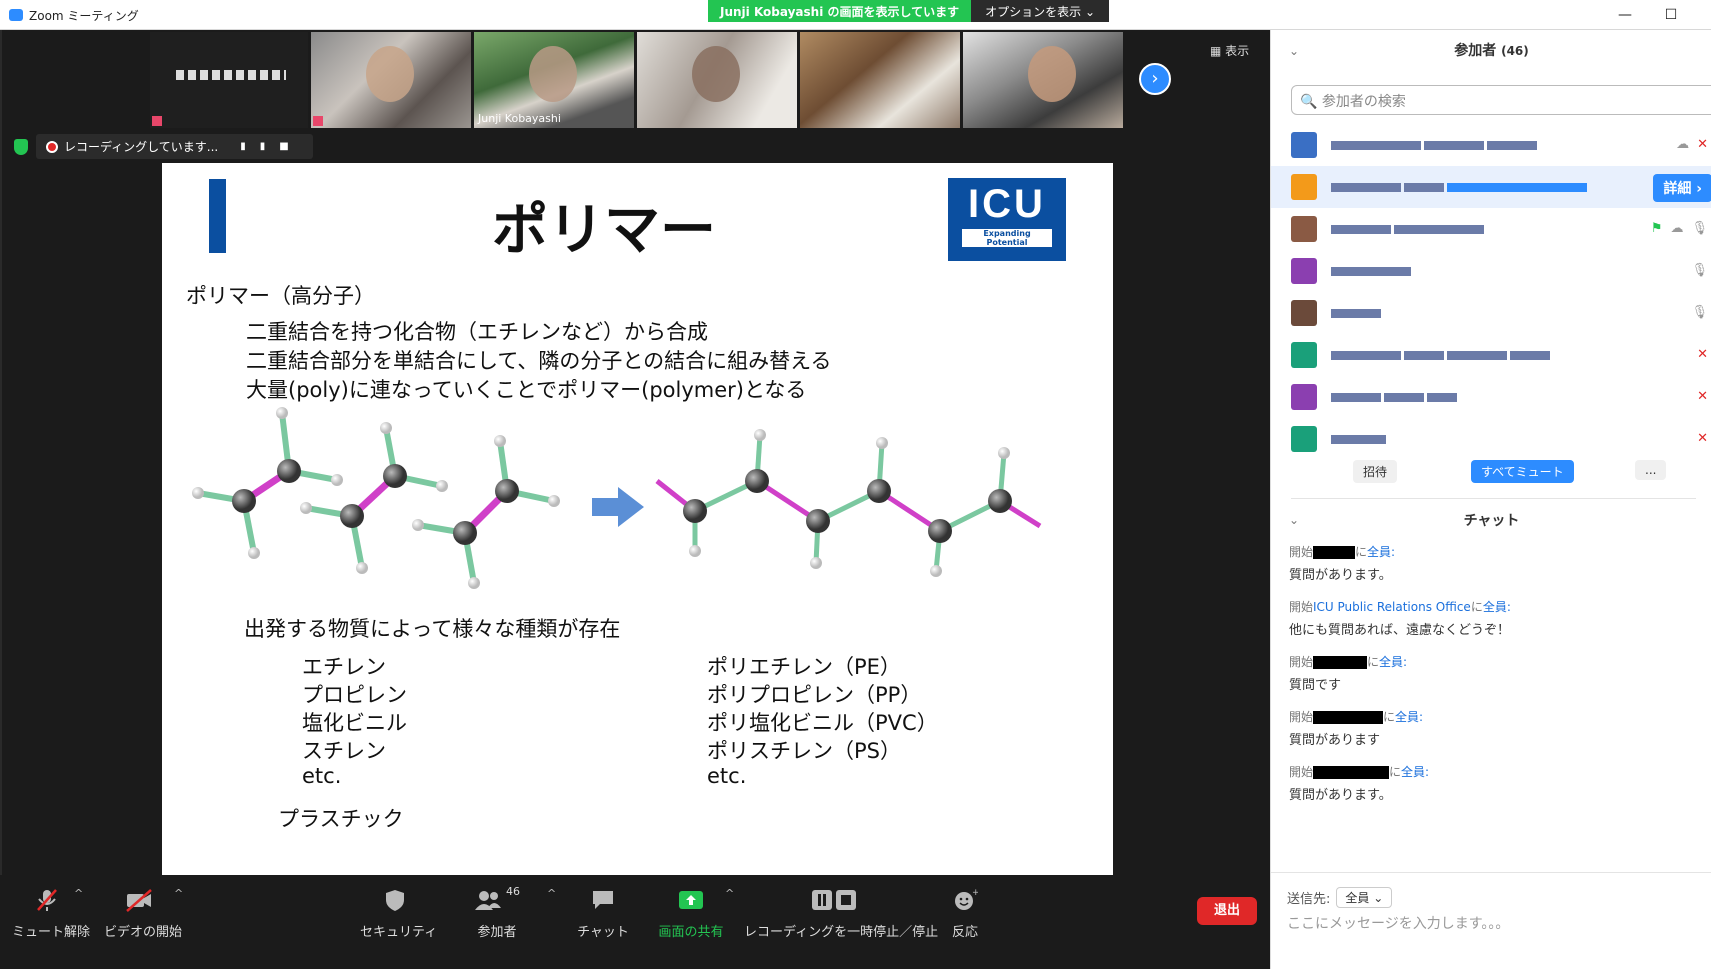  Describe the element at coordinates (822, 723) in the screenshot. I see `polymer-item: ポリ塩化ビニル（PVC）` at that location.